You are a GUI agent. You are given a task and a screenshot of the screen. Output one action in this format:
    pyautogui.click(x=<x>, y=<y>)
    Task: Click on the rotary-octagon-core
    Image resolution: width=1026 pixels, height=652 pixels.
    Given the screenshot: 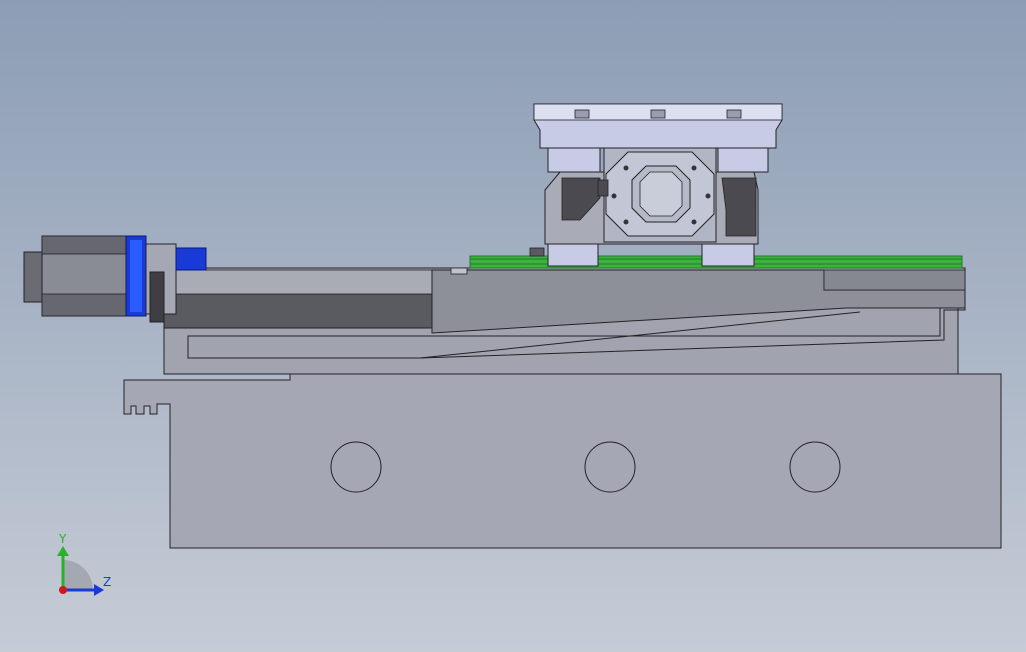 What is the action you would take?
    pyautogui.click(x=661, y=194)
    